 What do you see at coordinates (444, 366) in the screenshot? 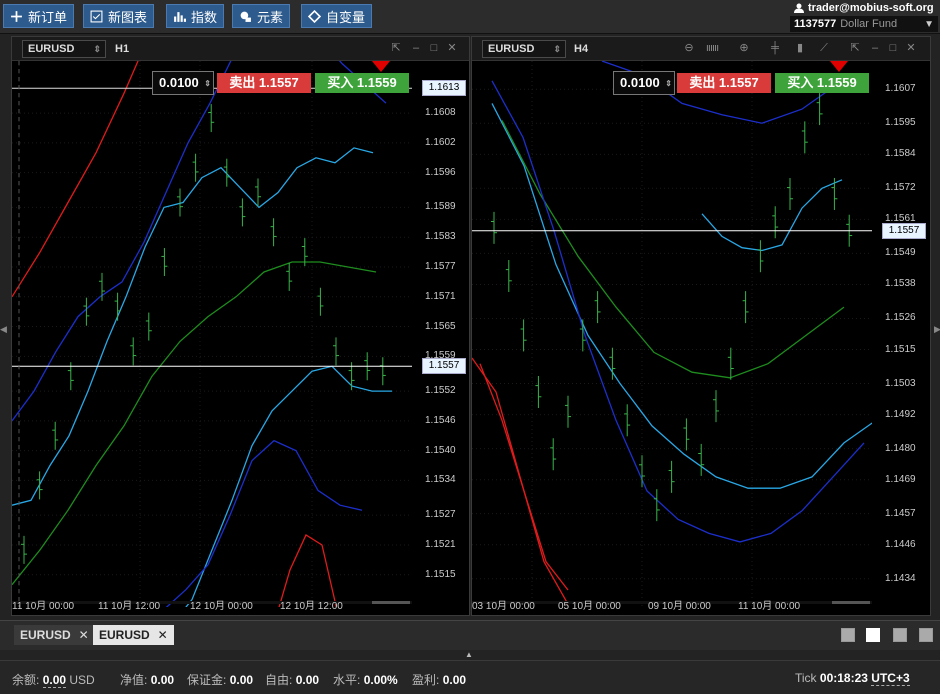
I see `price-tag: 1.1557` at bounding box center [444, 366].